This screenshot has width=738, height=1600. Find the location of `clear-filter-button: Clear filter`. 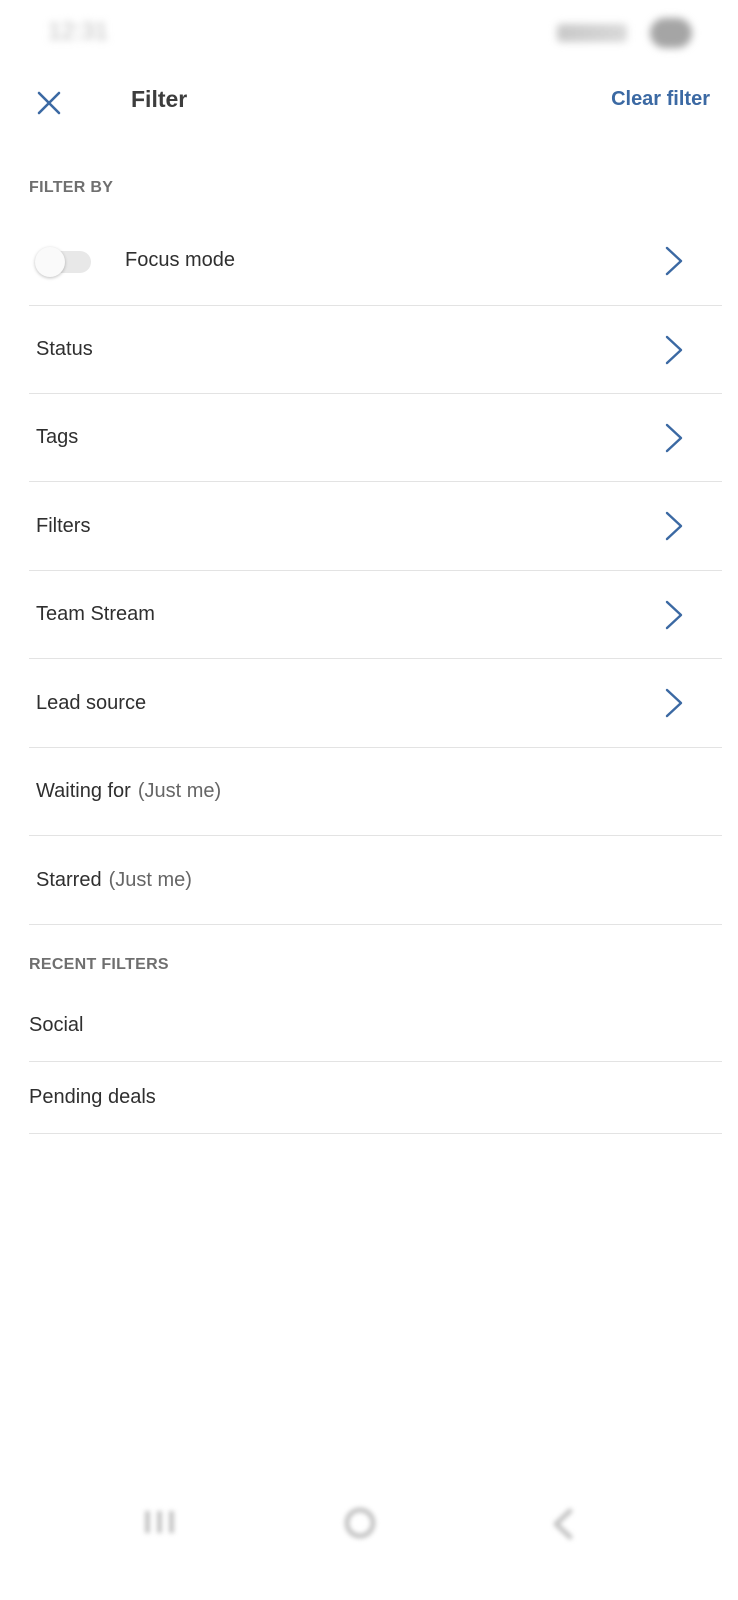

clear-filter-button: Clear filter is located at coordinates (660, 99).